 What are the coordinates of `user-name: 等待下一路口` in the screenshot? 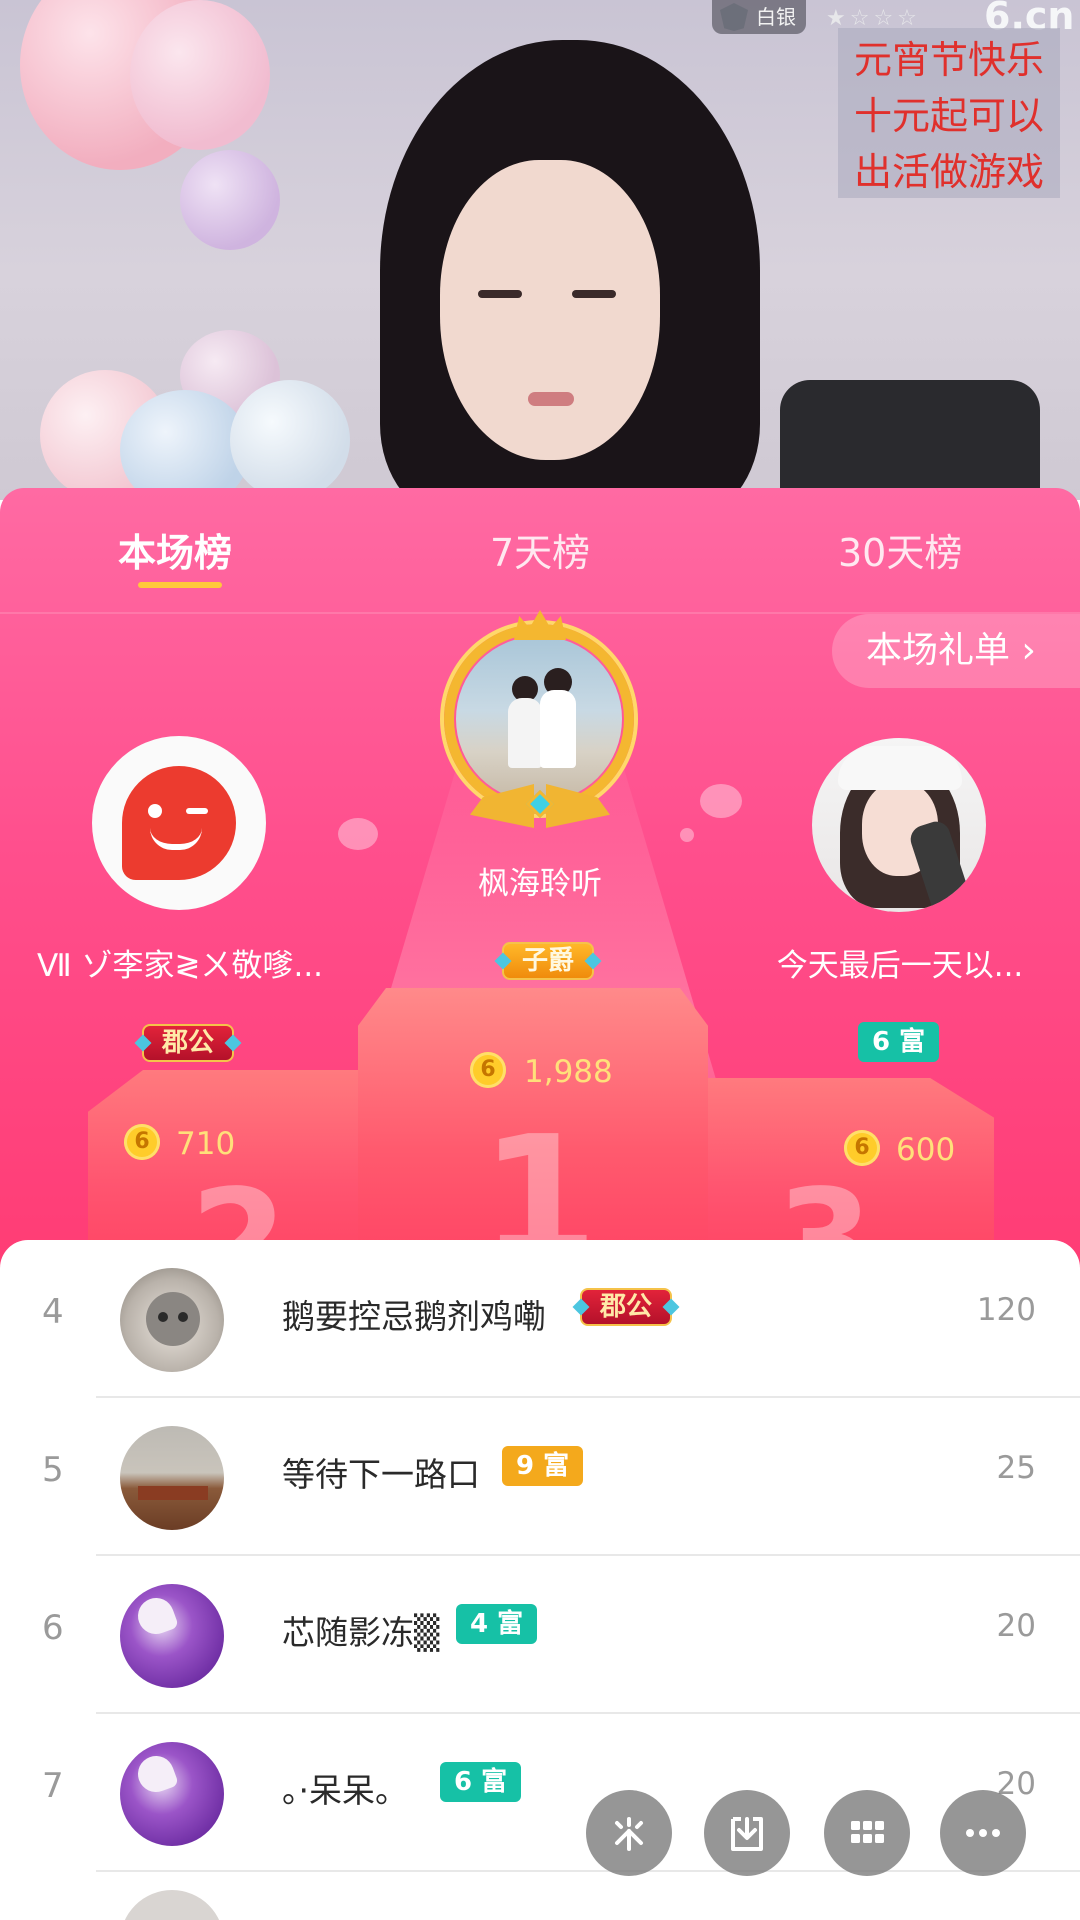 It's located at (381, 1474).